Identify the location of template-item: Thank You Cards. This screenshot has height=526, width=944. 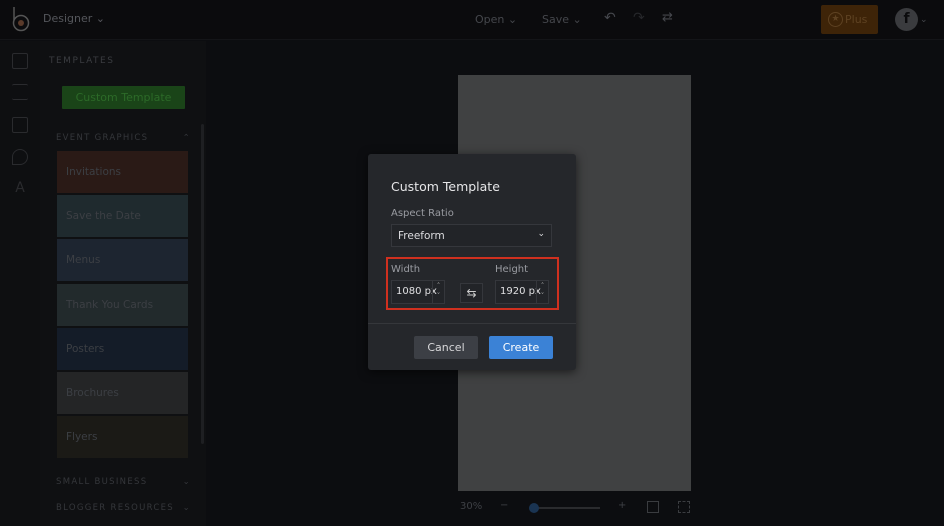
(122, 305).